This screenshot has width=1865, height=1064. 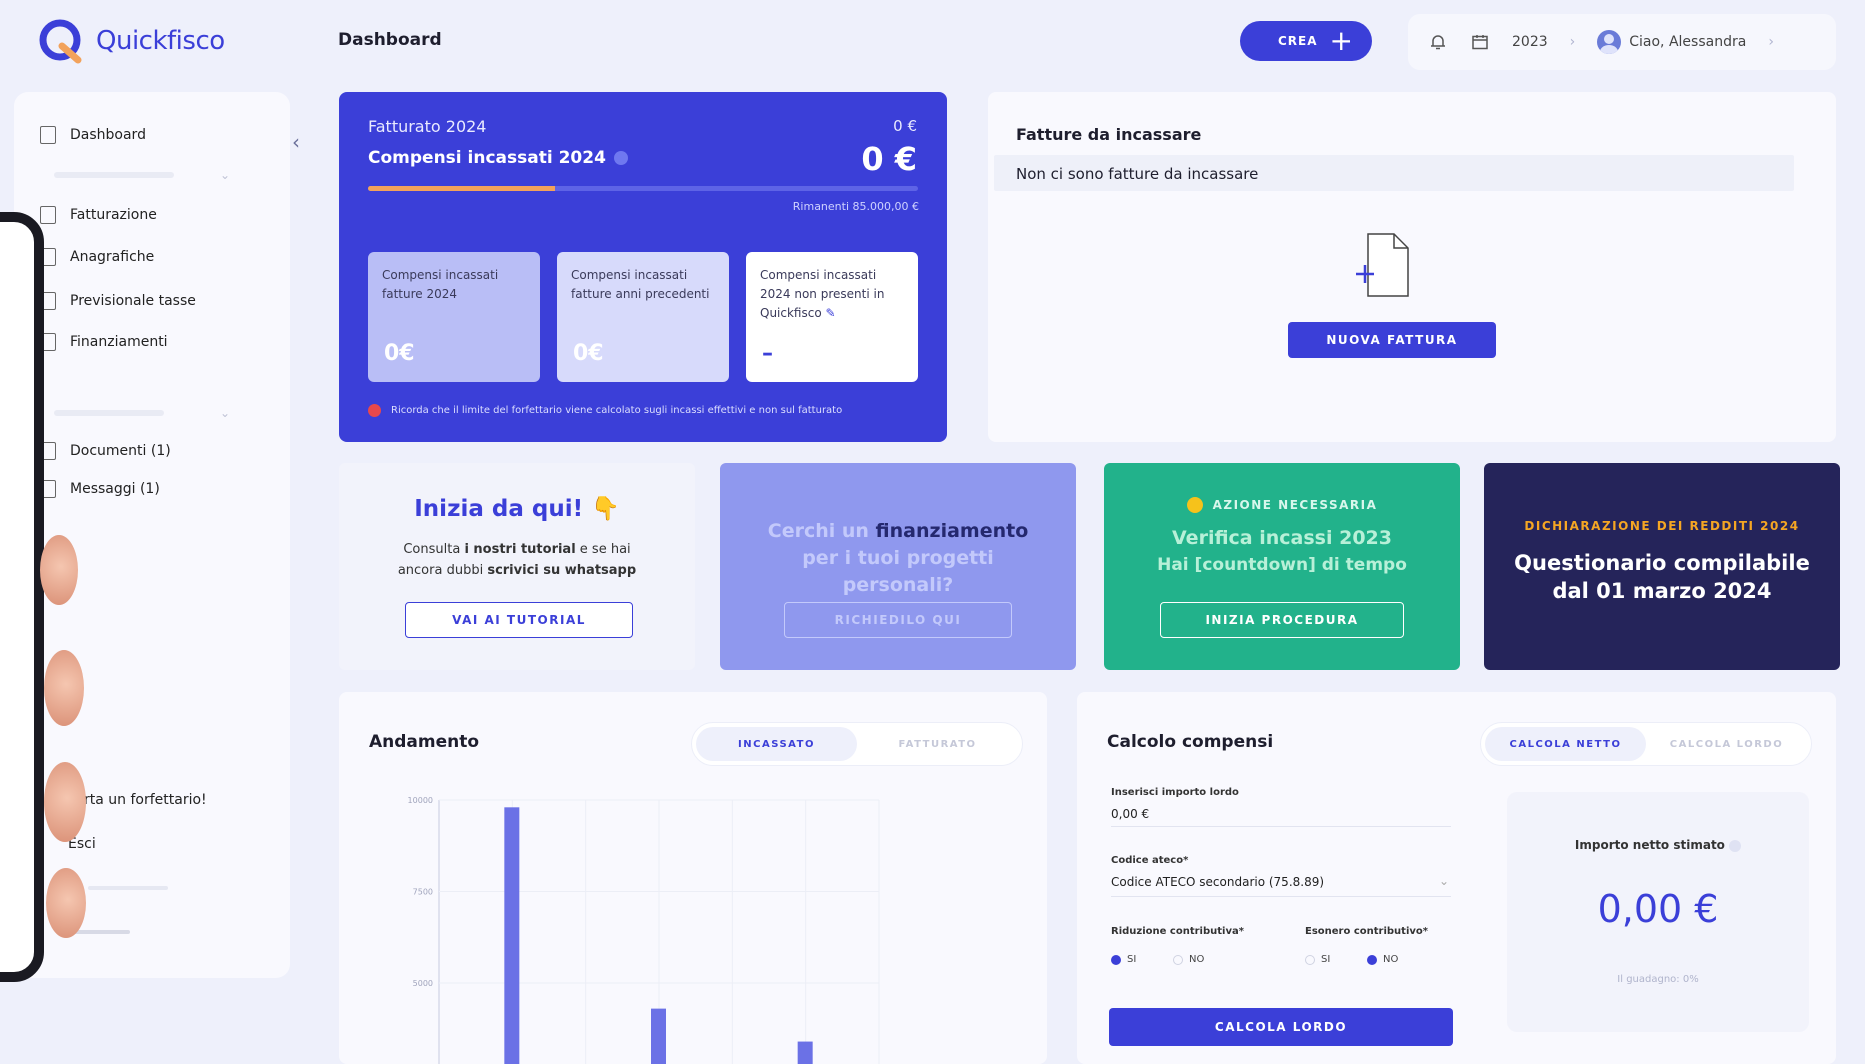 I want to click on inizia-procedura-button: INIZIA PROCEDURA, so click(x=1282, y=620).